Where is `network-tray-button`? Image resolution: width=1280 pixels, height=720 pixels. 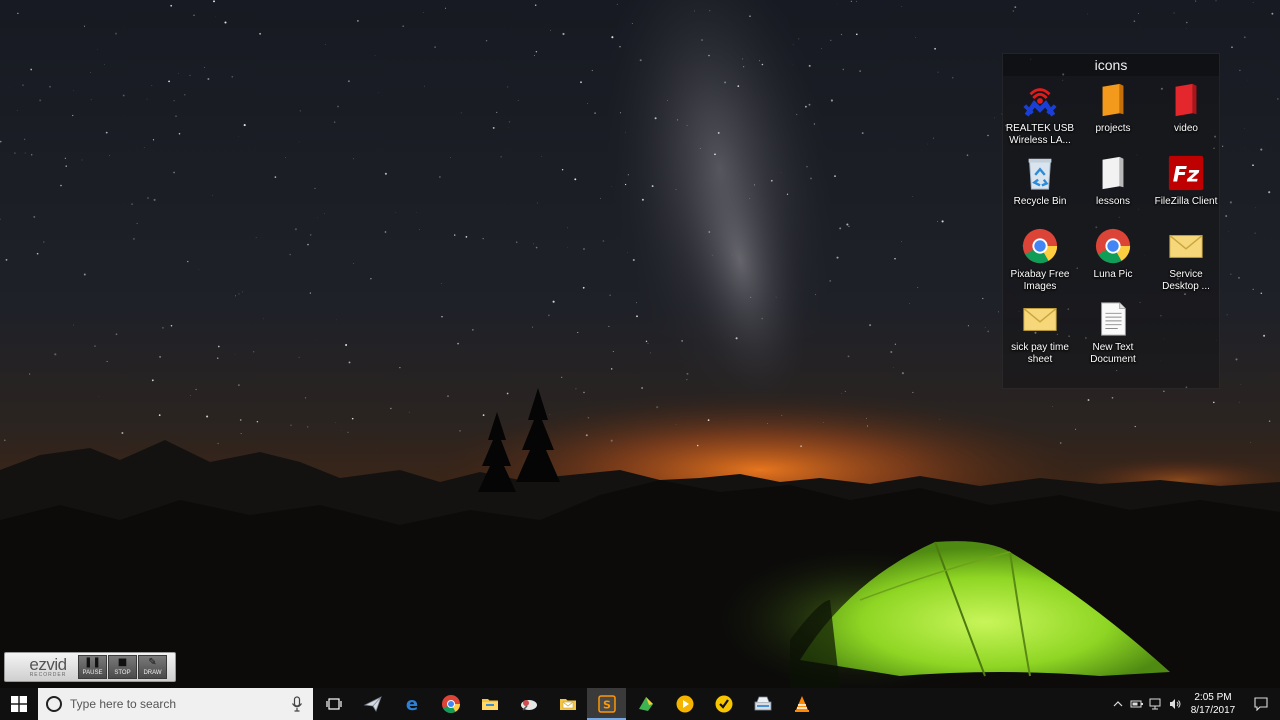 network-tray-button is located at coordinates (1155, 704).